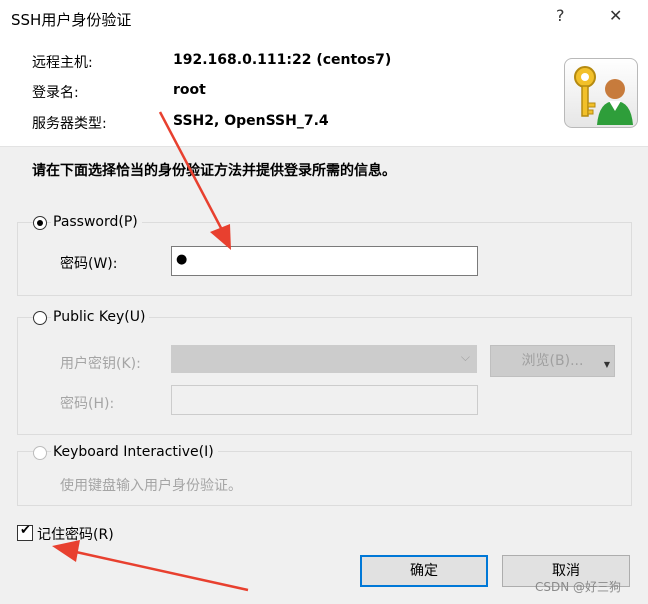 Image resolution: width=648 pixels, height=604 pixels. Describe the element at coordinates (150, 566) in the screenshot. I see `annotation-arrow-remember` at that location.